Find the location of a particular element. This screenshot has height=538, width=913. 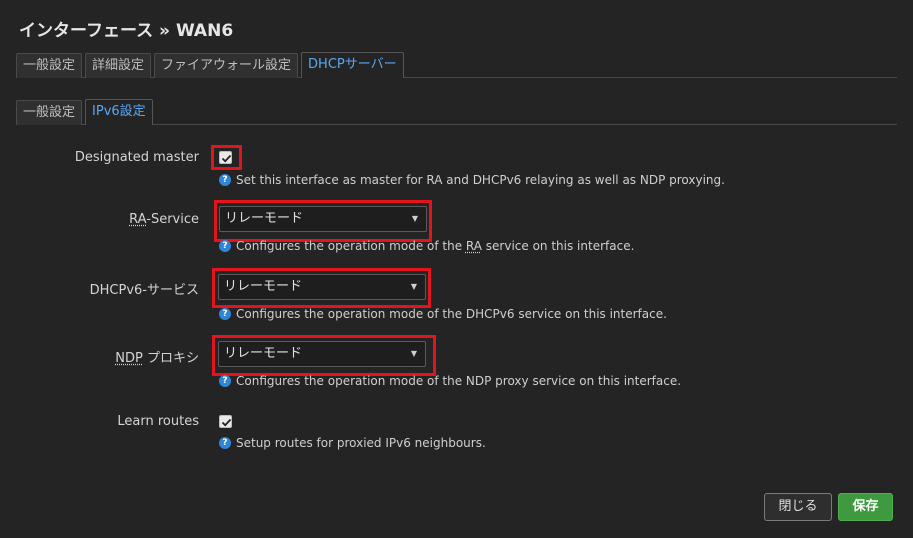

primary-tabs: 一般設定 詳細設定 ファイアウォール設定 DHCPサーバー is located at coordinates (211, 65).